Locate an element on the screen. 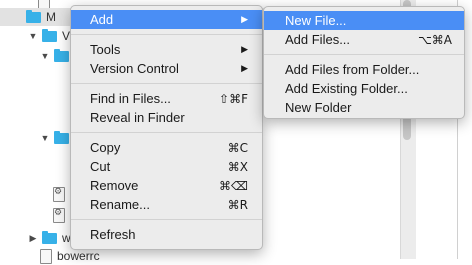 This screenshot has width=472, height=265. menu-item-add-files: Add Files... ⌥⌘A is located at coordinates (364, 39).